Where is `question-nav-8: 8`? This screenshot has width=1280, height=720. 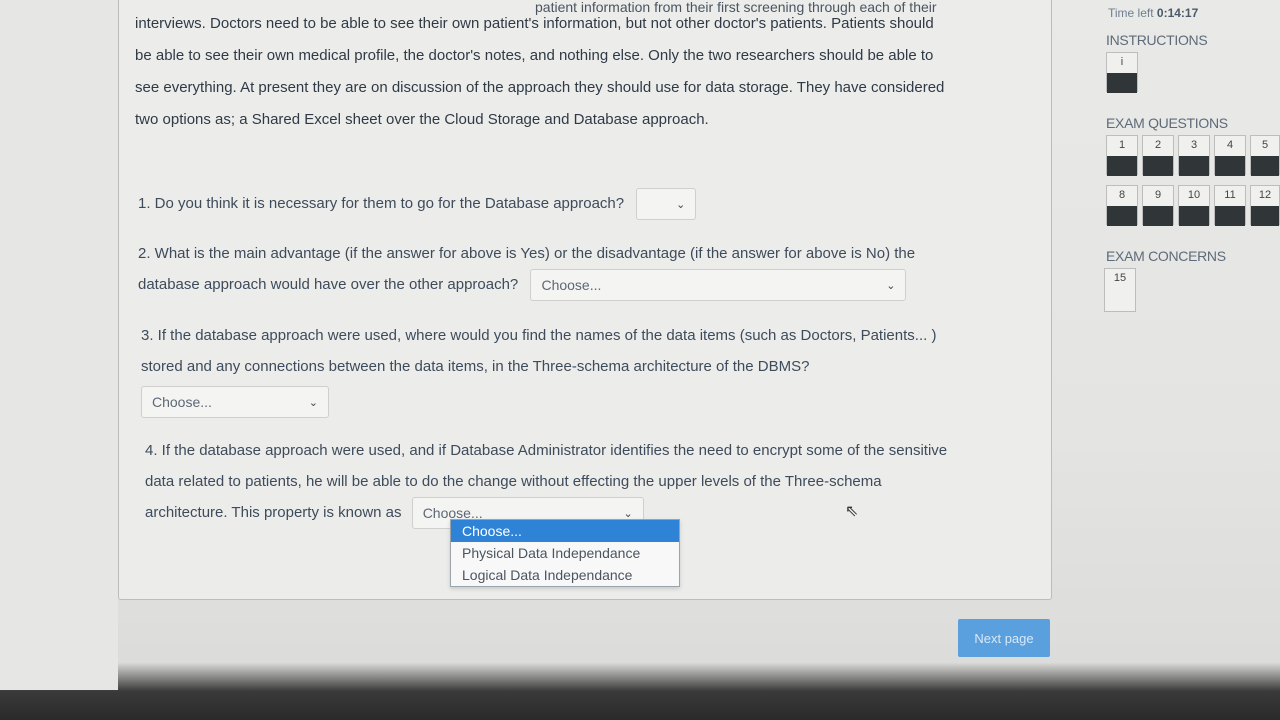 question-nav-8: 8 is located at coordinates (1122, 205).